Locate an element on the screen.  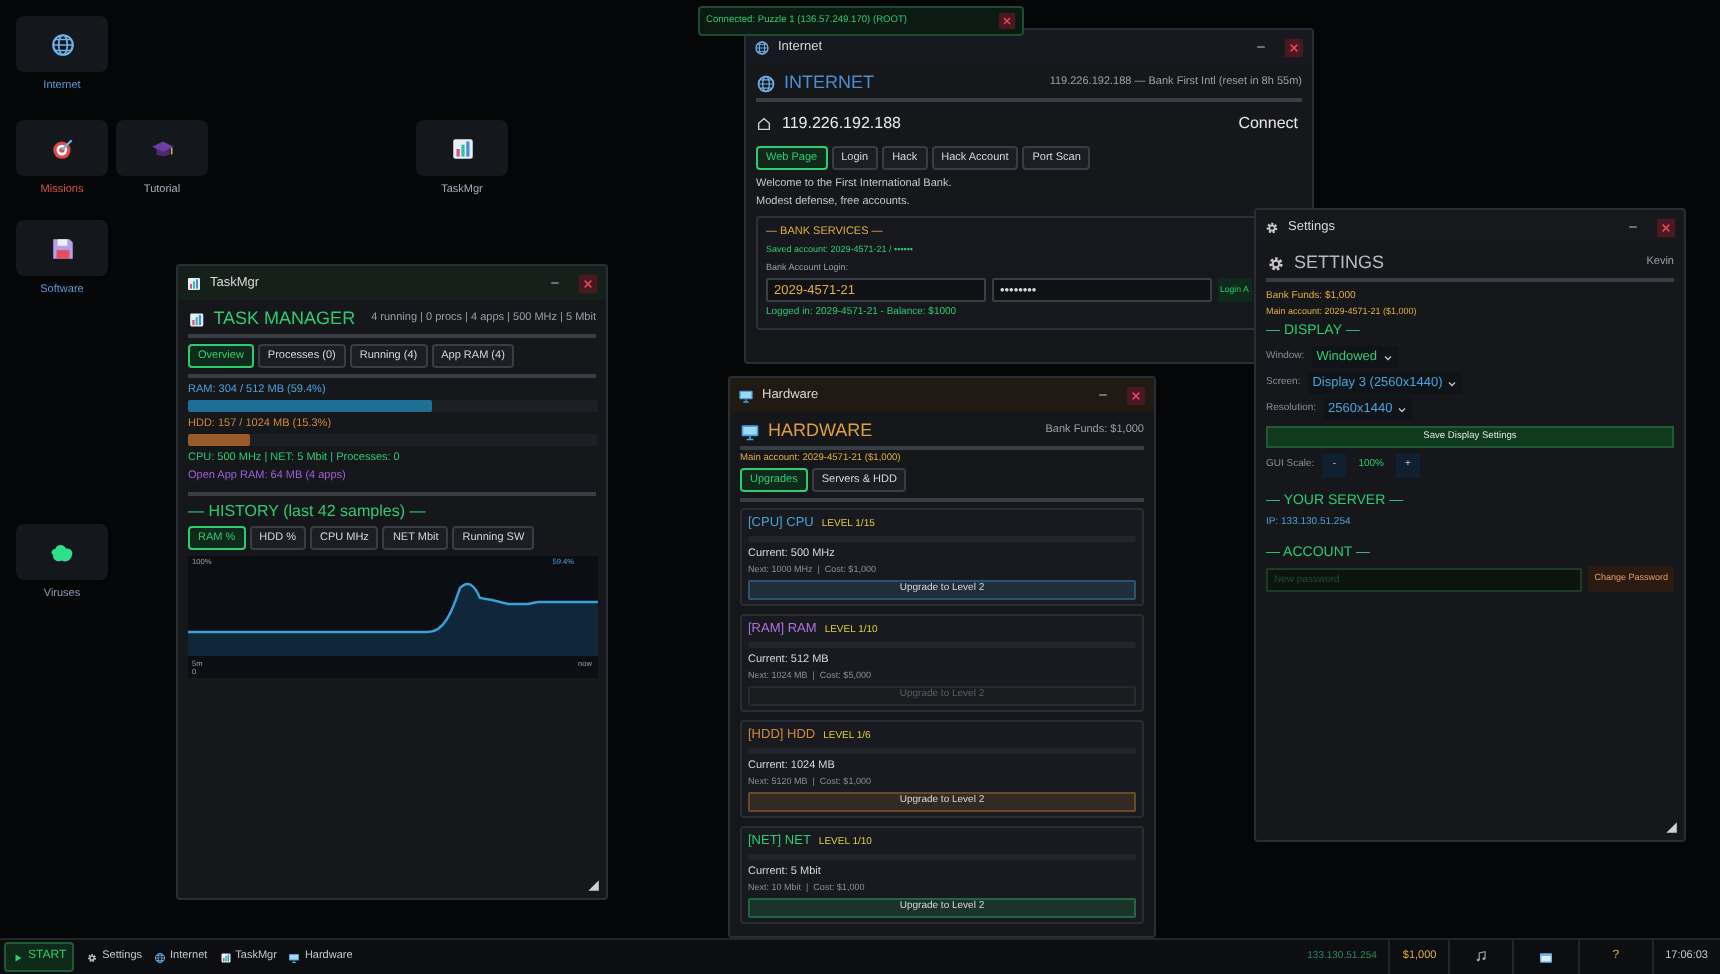
window-heading: HARDWARE is located at coordinates (820, 430).